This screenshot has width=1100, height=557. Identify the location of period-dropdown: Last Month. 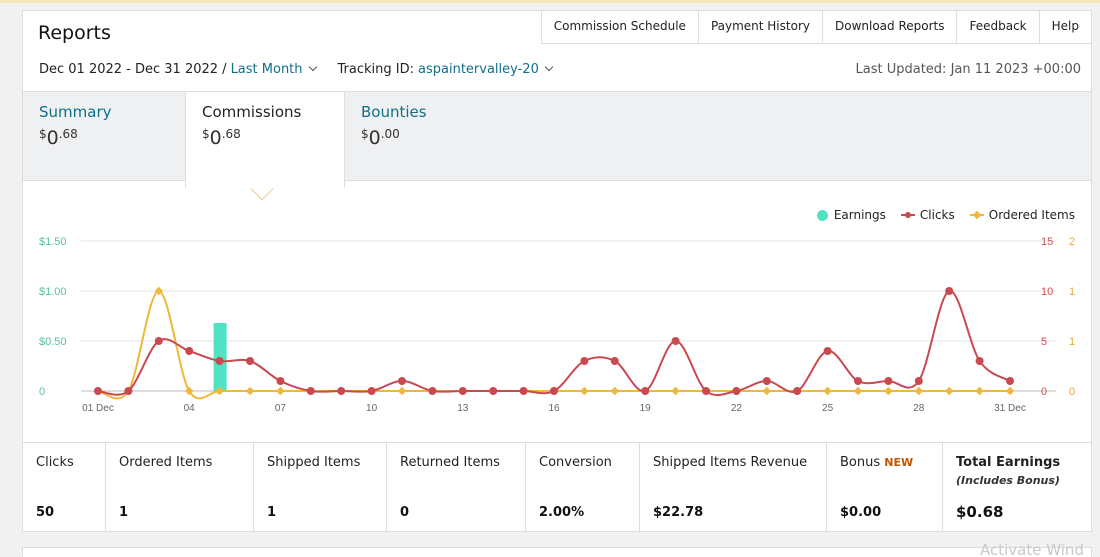
(274, 69).